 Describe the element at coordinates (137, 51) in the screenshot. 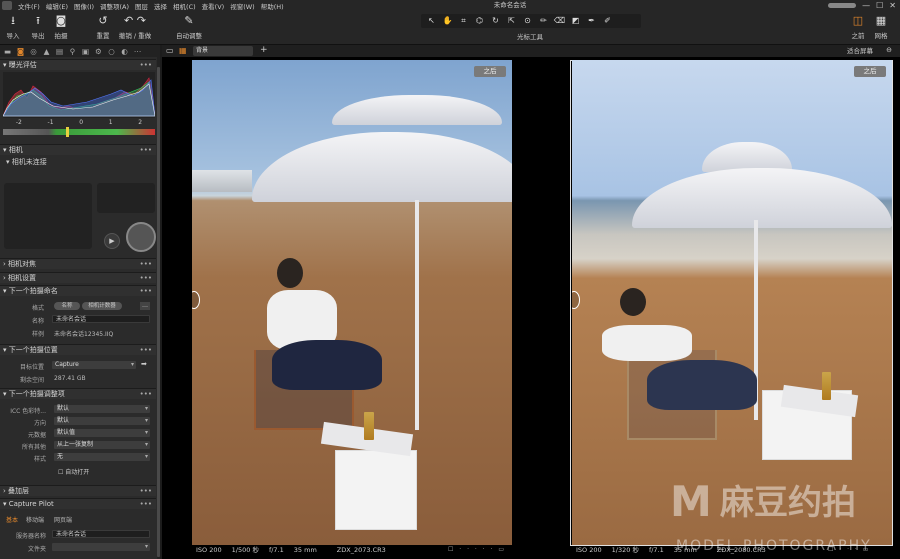

I see `batch-tab-icon: ⋯` at that location.